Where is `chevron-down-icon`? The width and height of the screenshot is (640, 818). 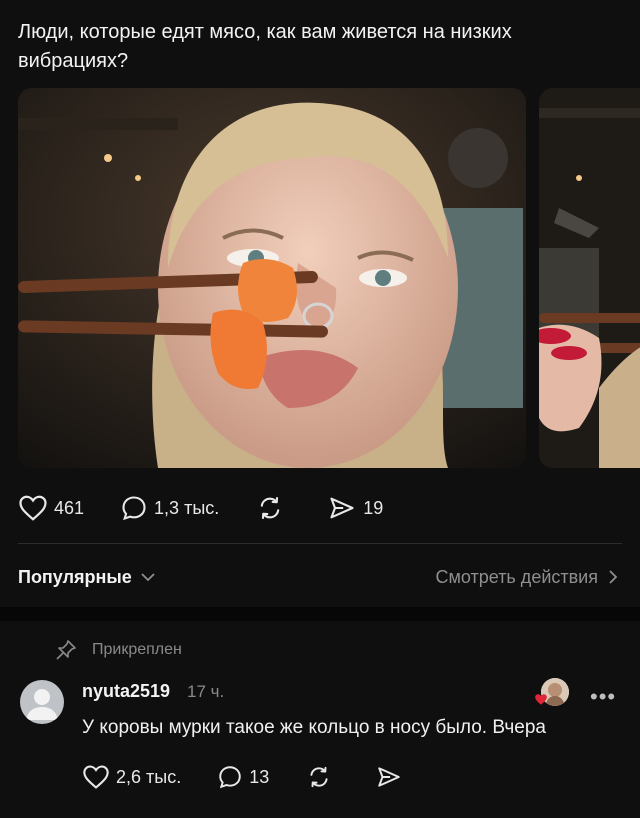
chevron-down-icon is located at coordinates (148, 577).